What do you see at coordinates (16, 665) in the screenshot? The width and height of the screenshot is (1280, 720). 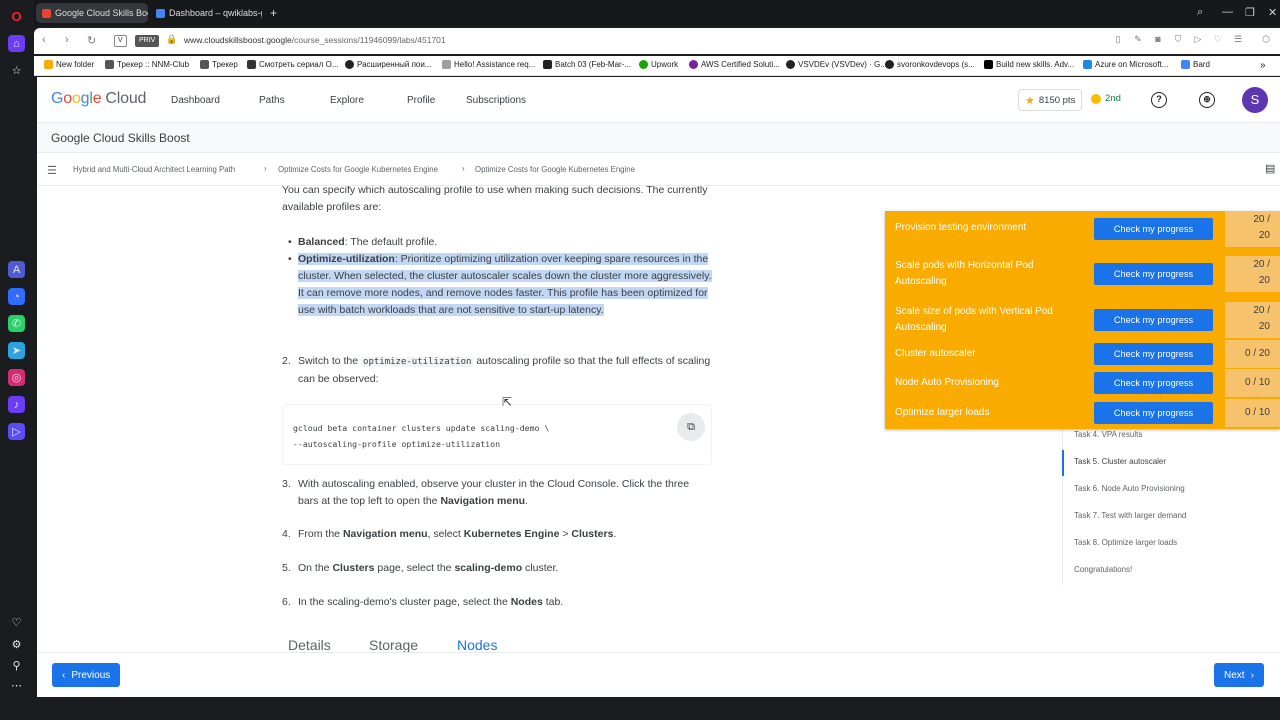 I see `lightbulb-icon: ⚲` at bounding box center [16, 665].